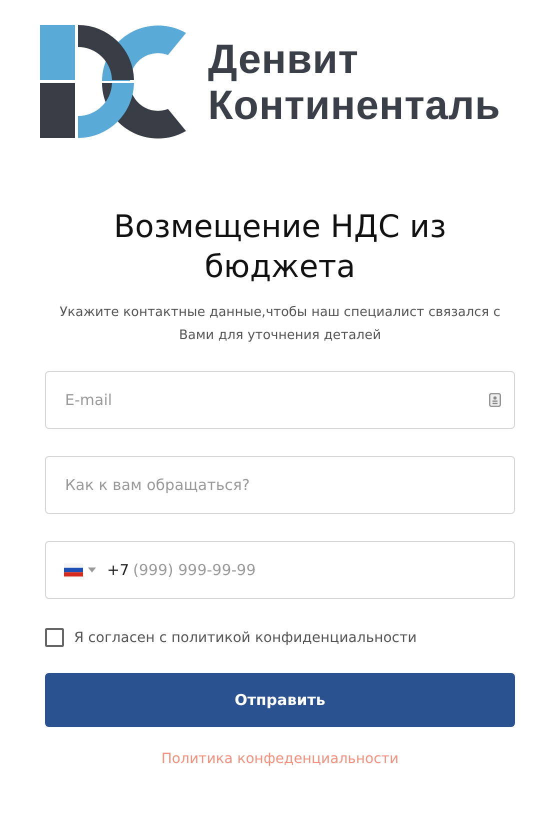 This screenshot has width=556, height=817. What do you see at coordinates (283, 59) in the screenshot?
I see `brand-name: Денвит` at bounding box center [283, 59].